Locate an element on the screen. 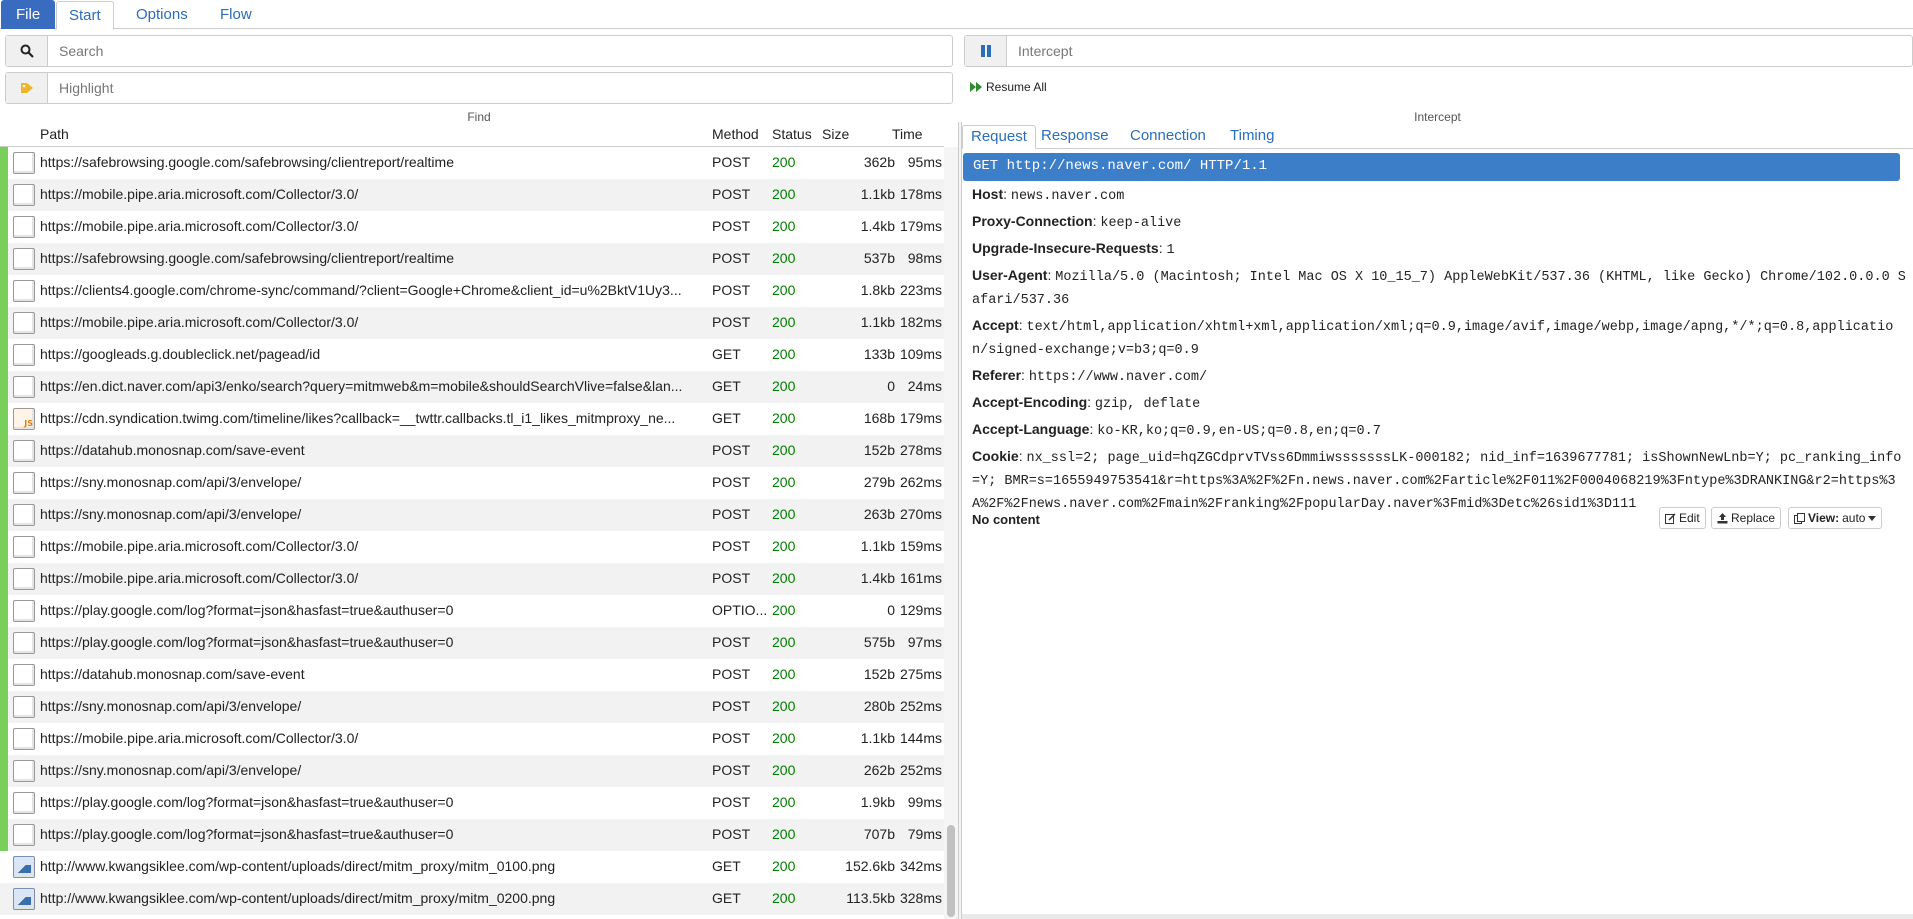  column-header-time: Time is located at coordinates (907, 134).